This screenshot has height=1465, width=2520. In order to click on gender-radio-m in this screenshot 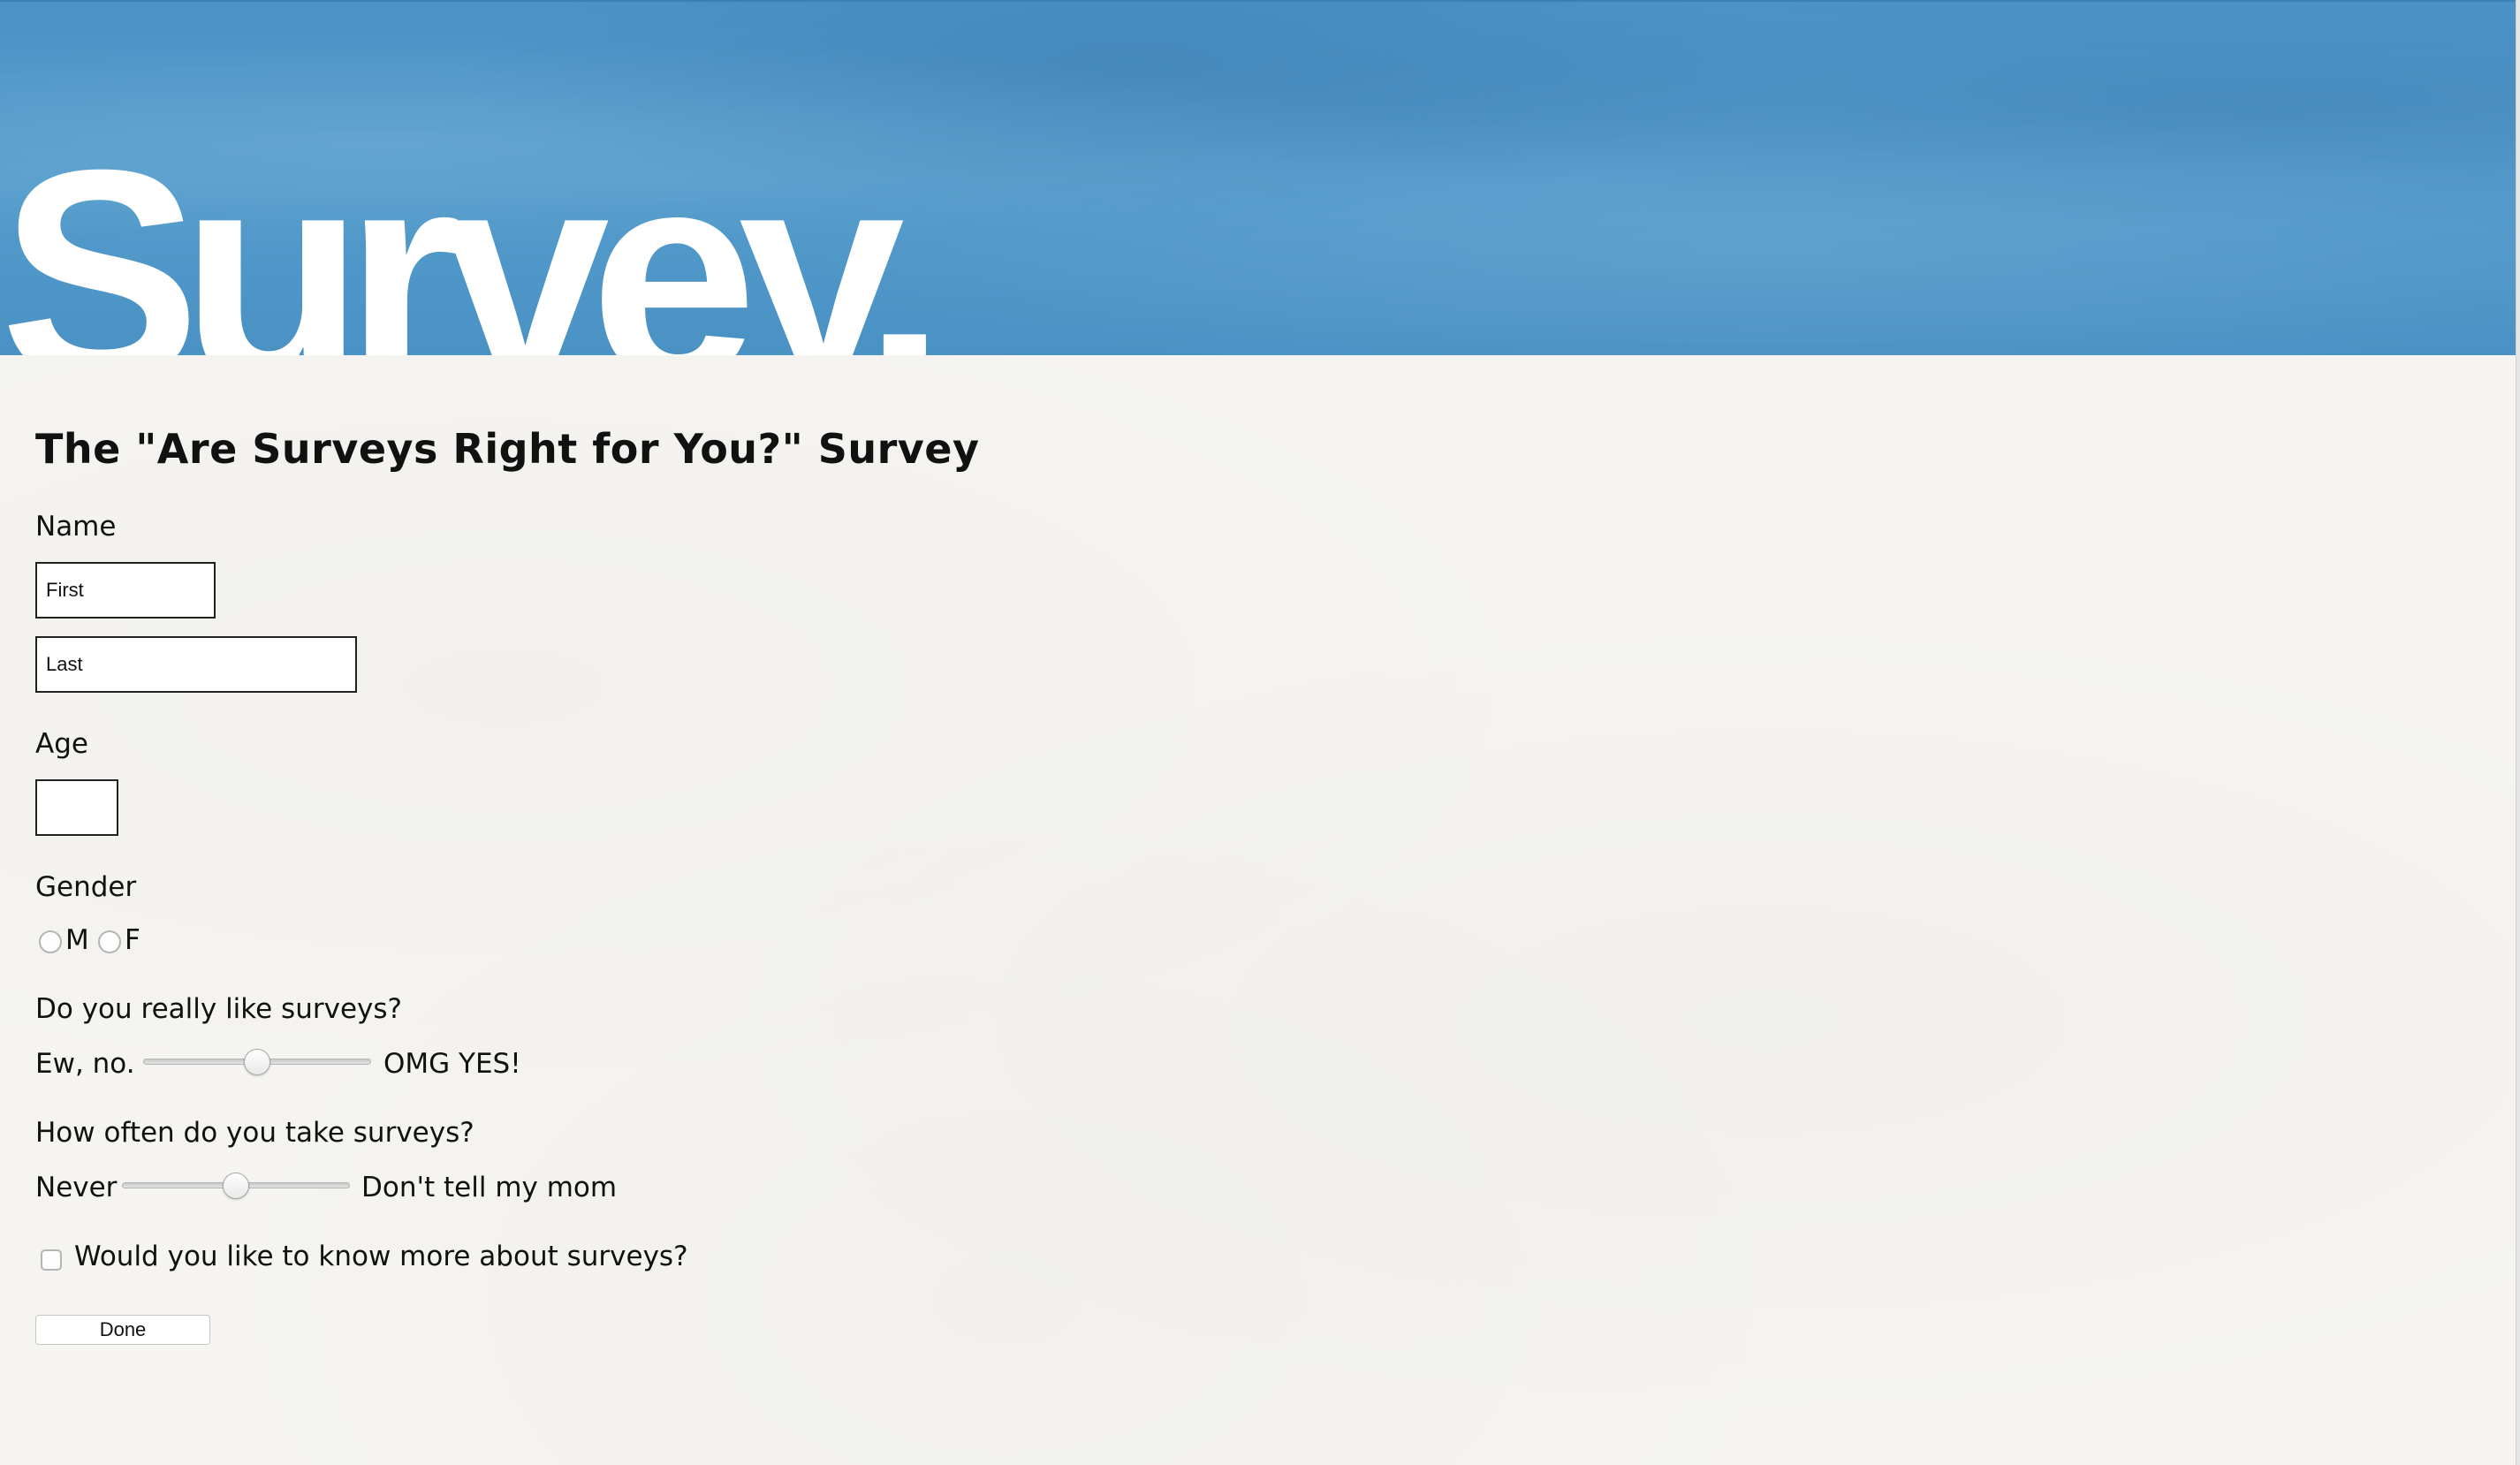, I will do `click(51, 942)`.